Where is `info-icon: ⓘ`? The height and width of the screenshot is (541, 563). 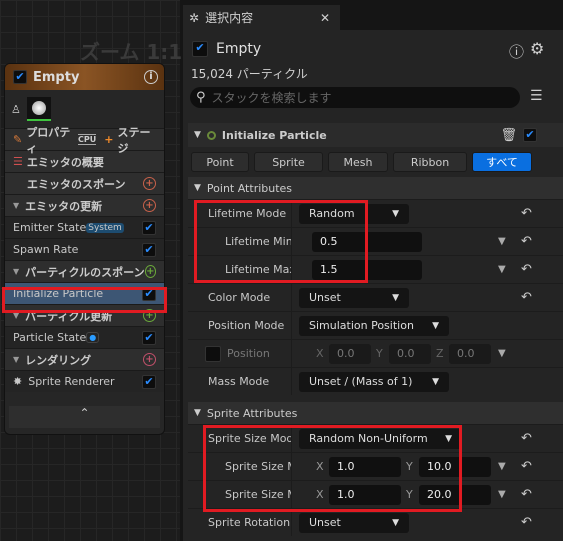 info-icon: ⓘ is located at coordinates (516, 51).